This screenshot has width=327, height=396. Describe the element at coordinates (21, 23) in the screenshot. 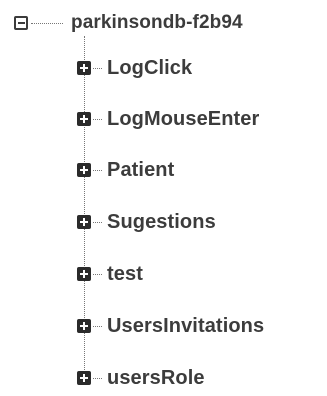

I see `collapse-icon` at that location.